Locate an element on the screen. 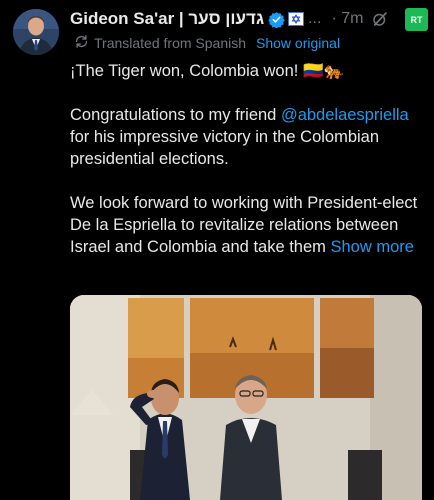 This screenshot has height=500, width=434. rt-badge-label: RT is located at coordinates (416, 19).